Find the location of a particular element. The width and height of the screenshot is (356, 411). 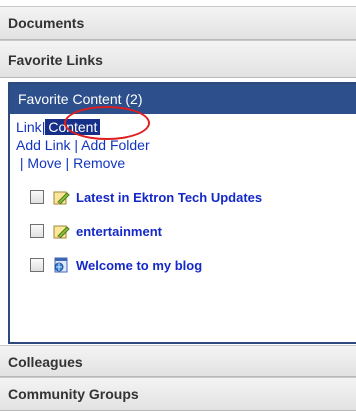

accordion-colleagues-label: Colleagues is located at coordinates (45, 362).